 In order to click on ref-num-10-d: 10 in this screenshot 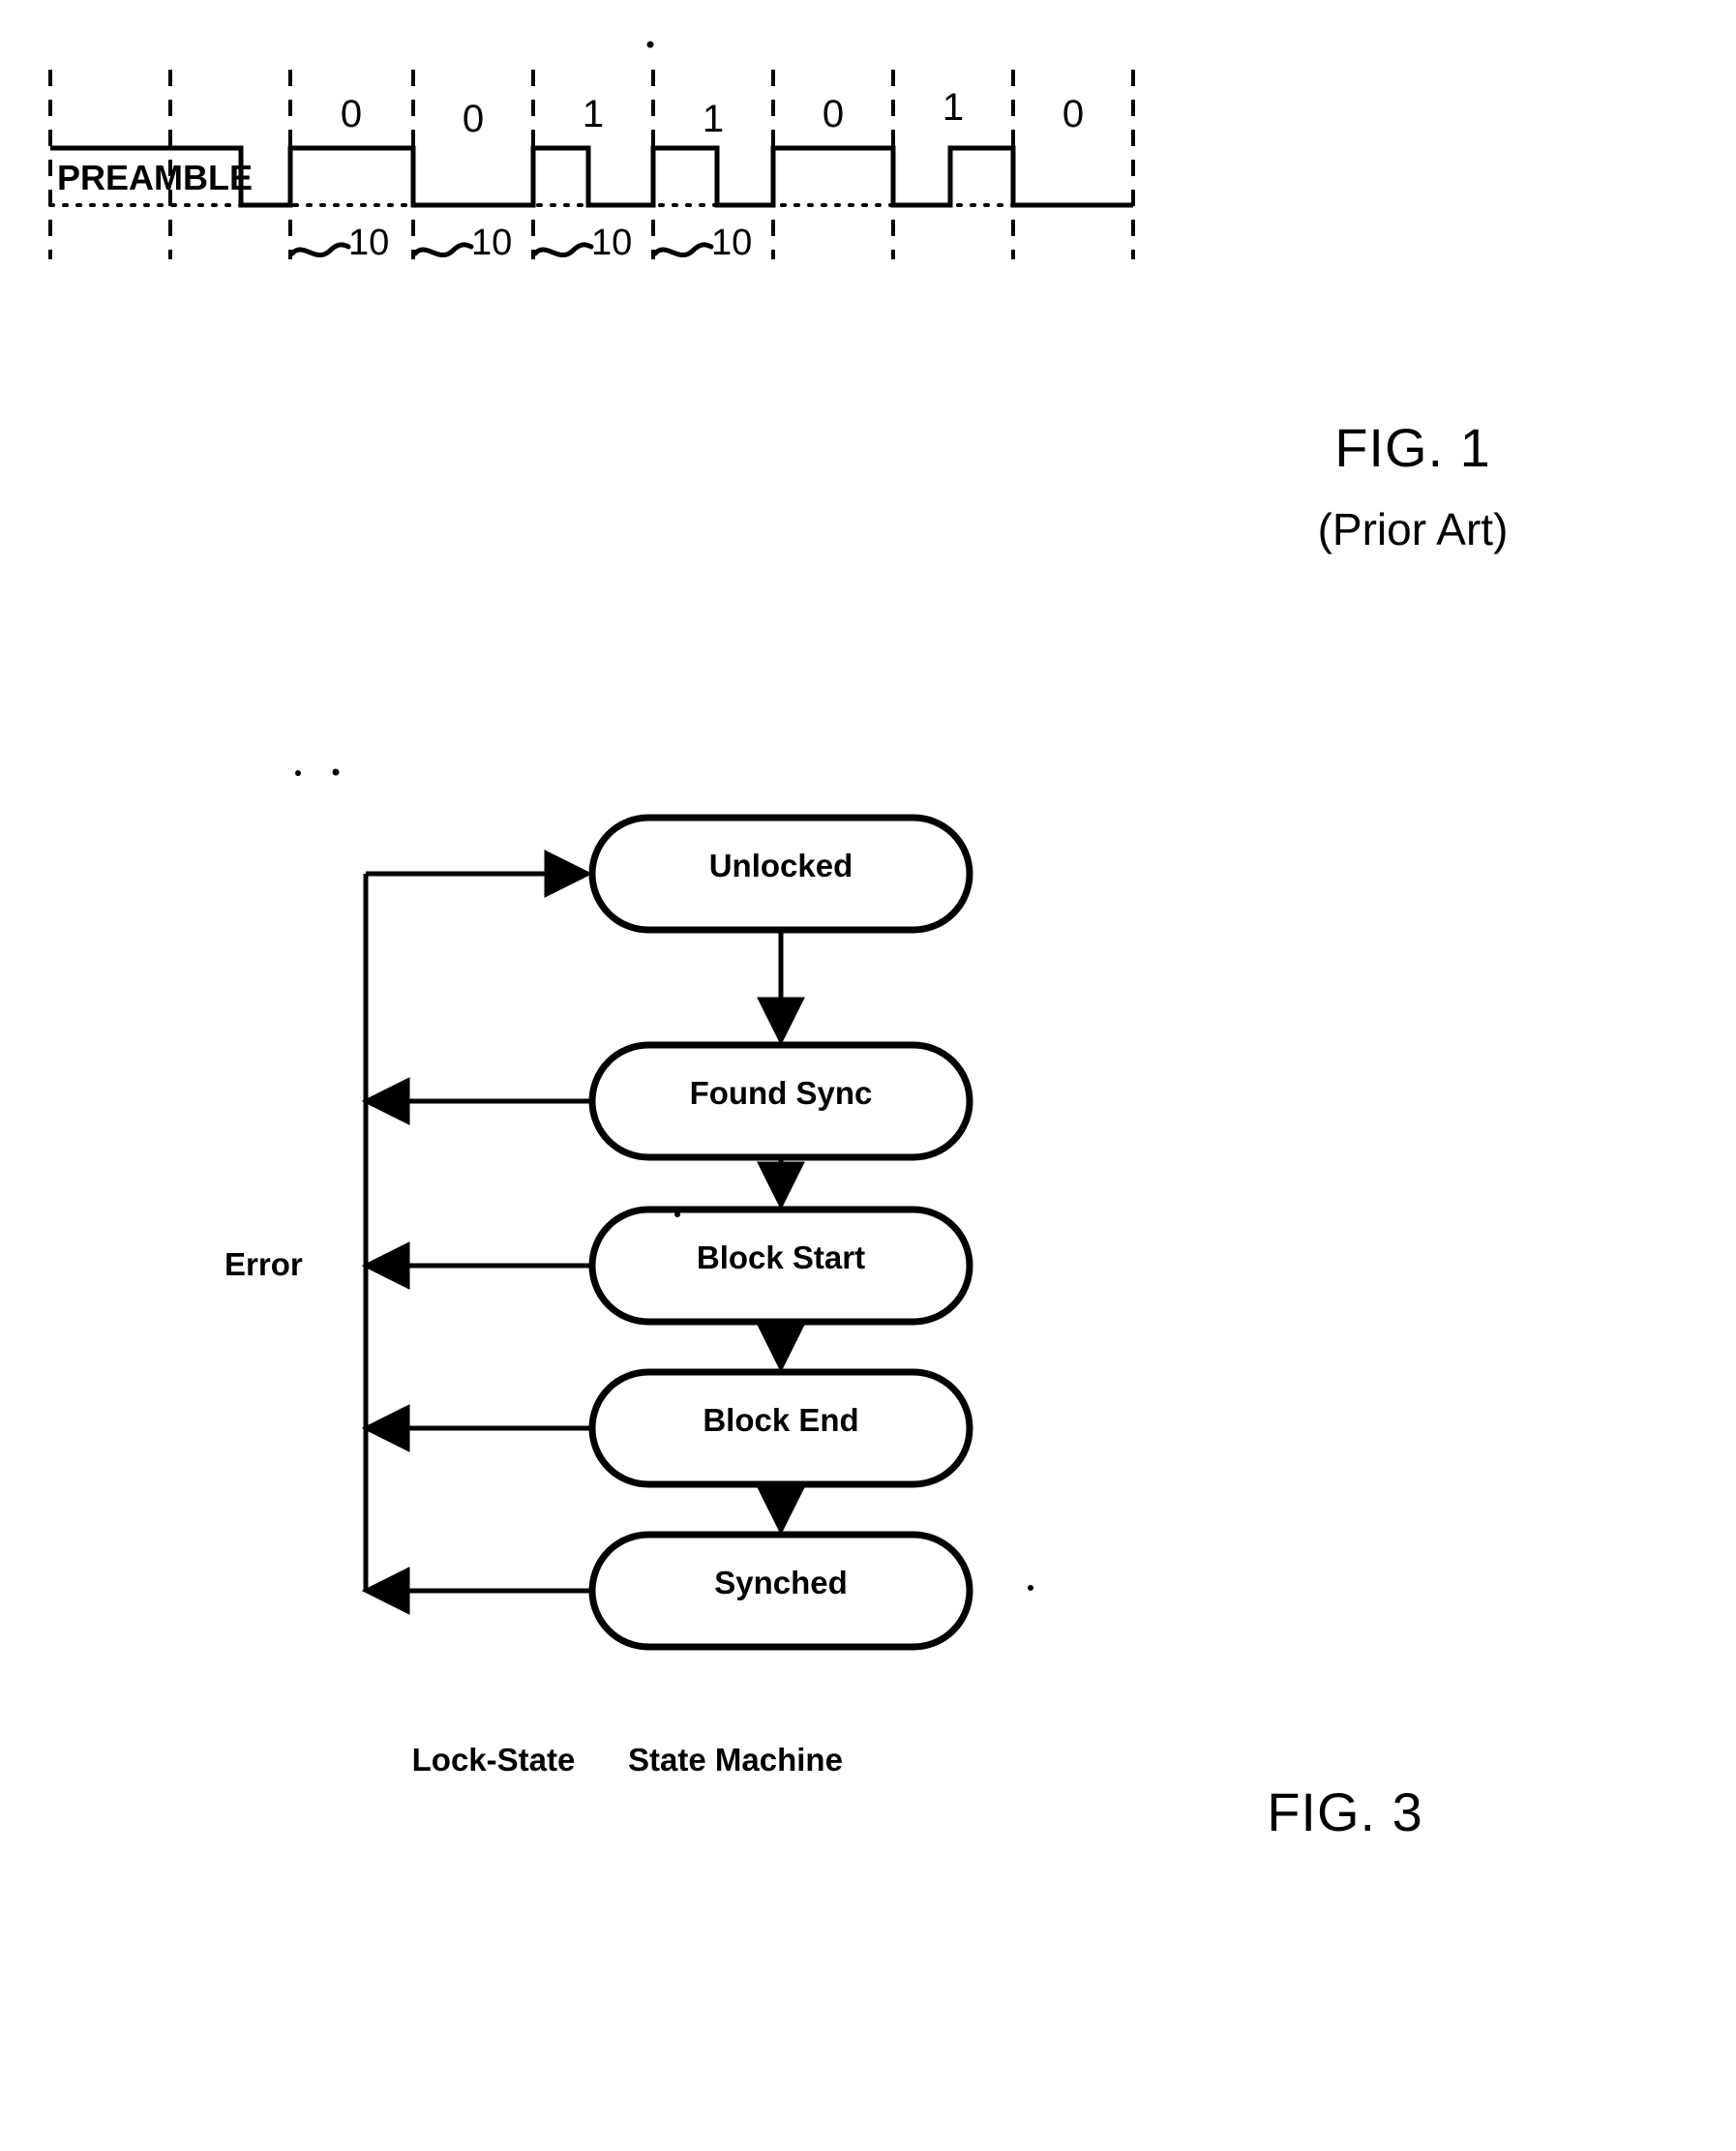, I will do `click(731, 243)`.